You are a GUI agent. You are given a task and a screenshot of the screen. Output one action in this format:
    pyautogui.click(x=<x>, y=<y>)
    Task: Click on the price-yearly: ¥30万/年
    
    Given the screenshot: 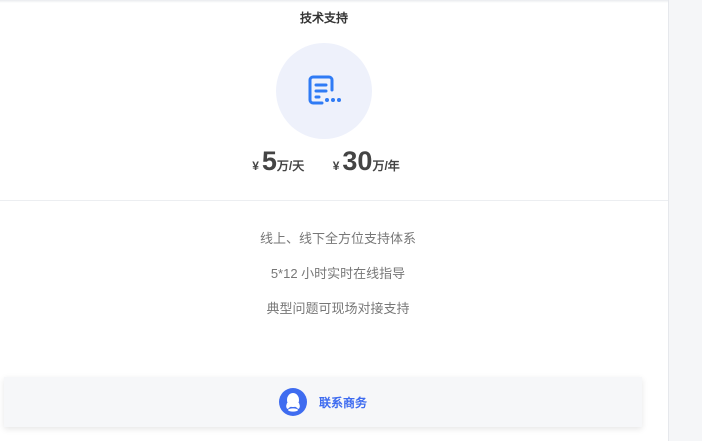 What is the action you would take?
    pyautogui.click(x=366, y=161)
    